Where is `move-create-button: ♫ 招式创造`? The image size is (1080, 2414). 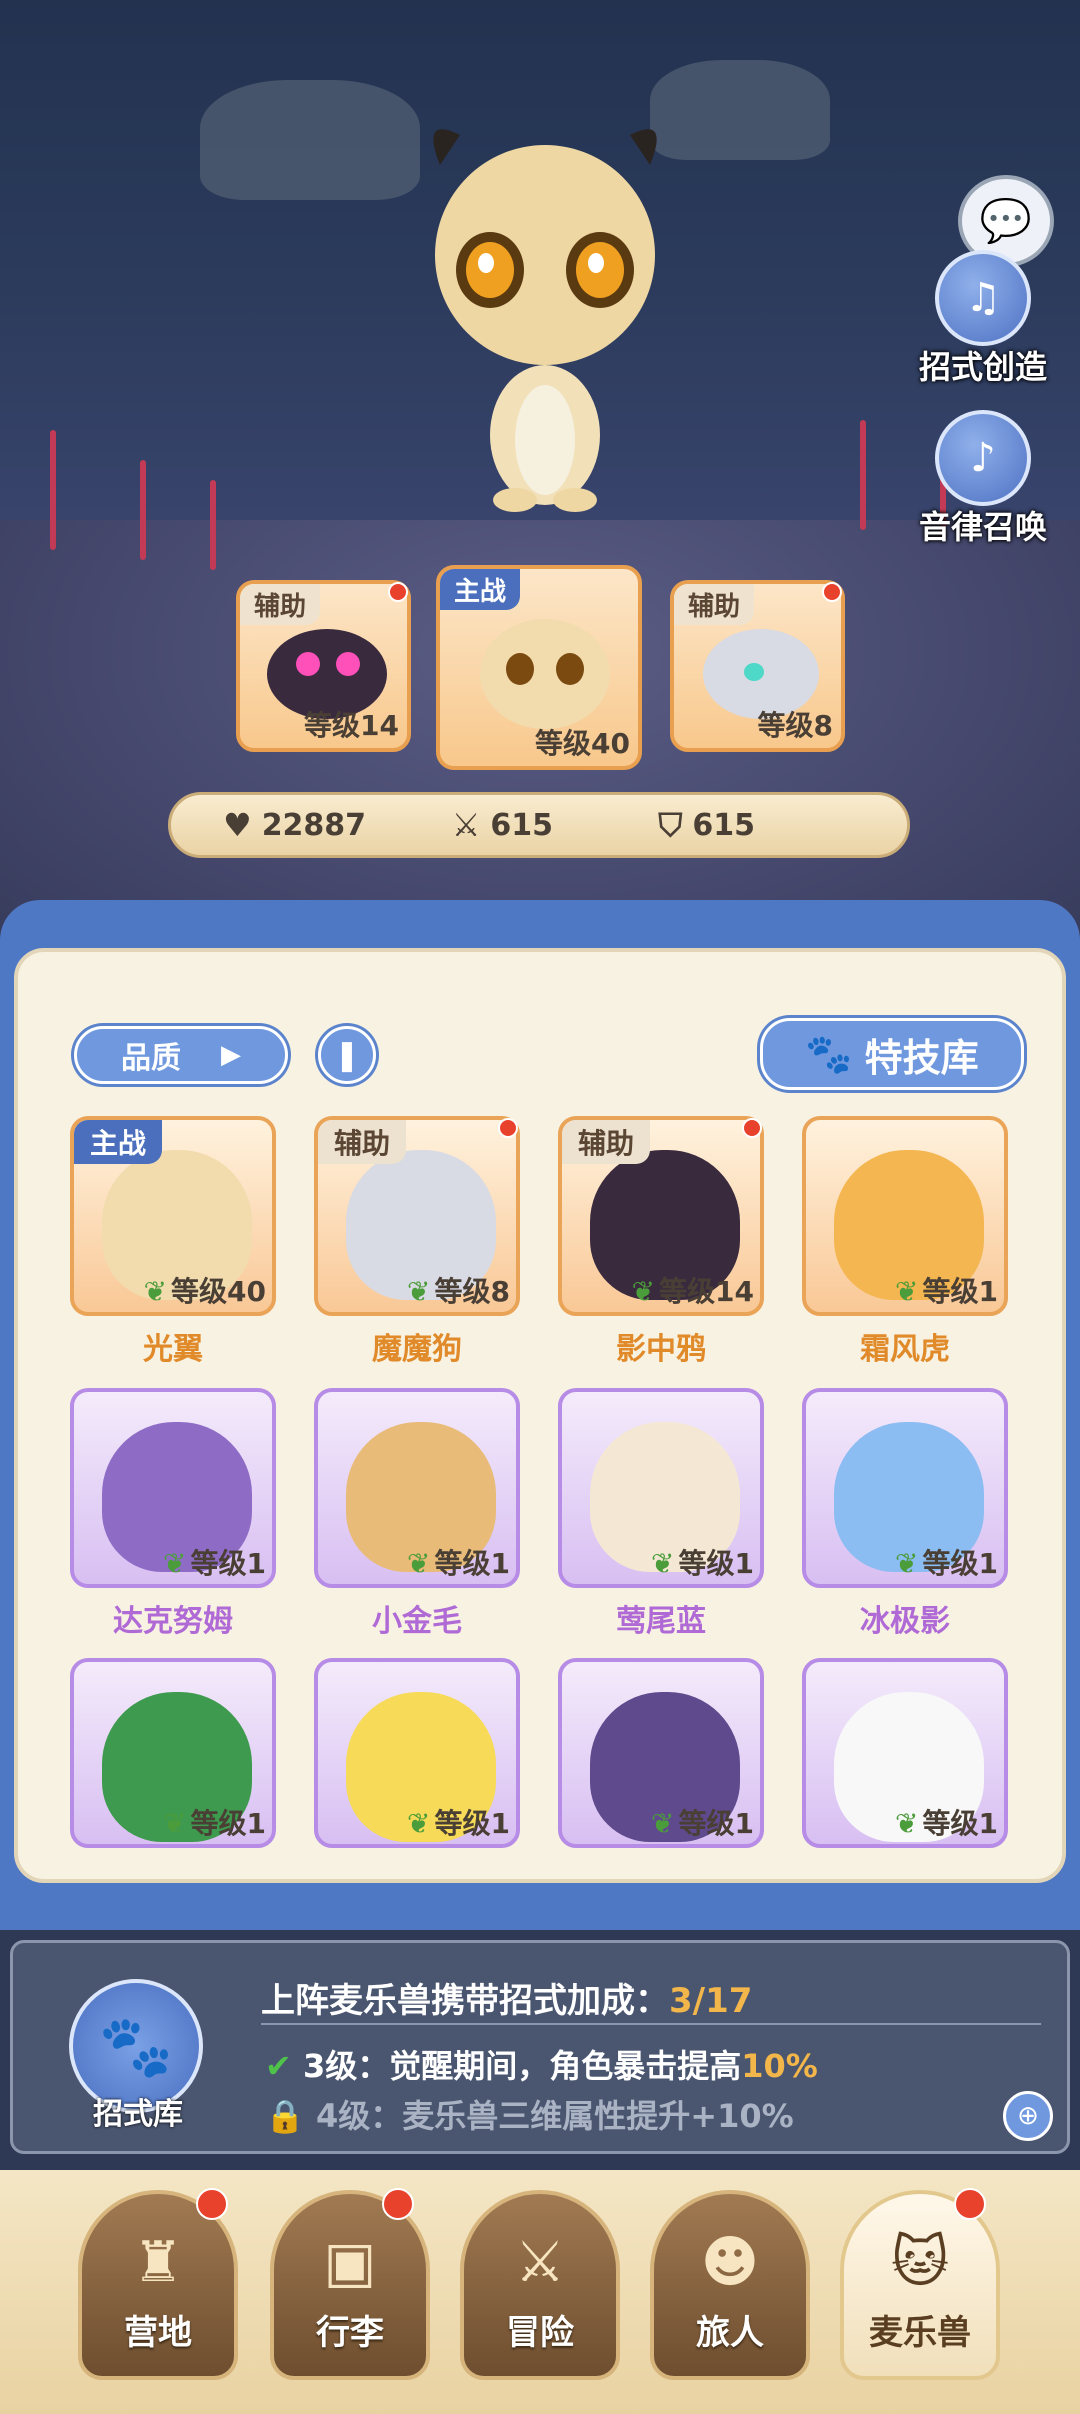
move-create-button: ♫ 招式创造 is located at coordinates (983, 319).